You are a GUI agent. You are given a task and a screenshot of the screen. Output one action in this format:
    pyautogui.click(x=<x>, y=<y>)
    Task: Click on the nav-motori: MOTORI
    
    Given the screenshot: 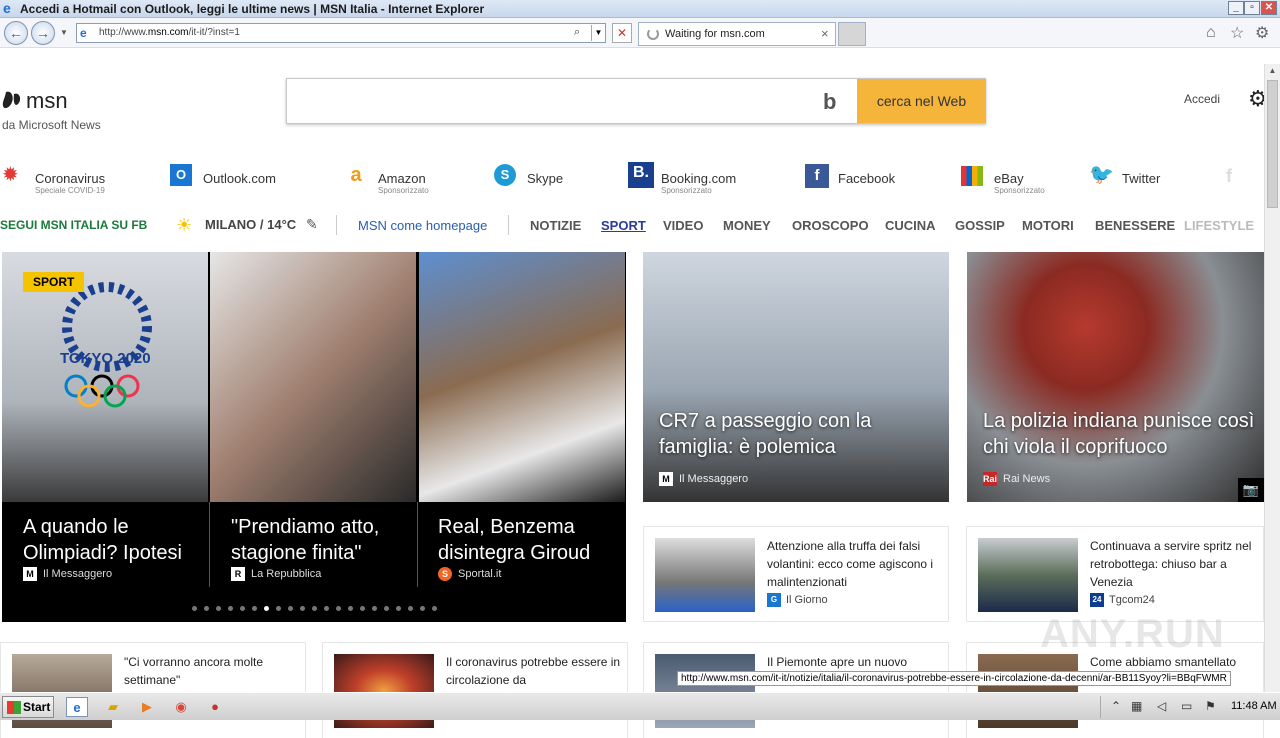 What is the action you would take?
    pyautogui.click(x=1048, y=225)
    